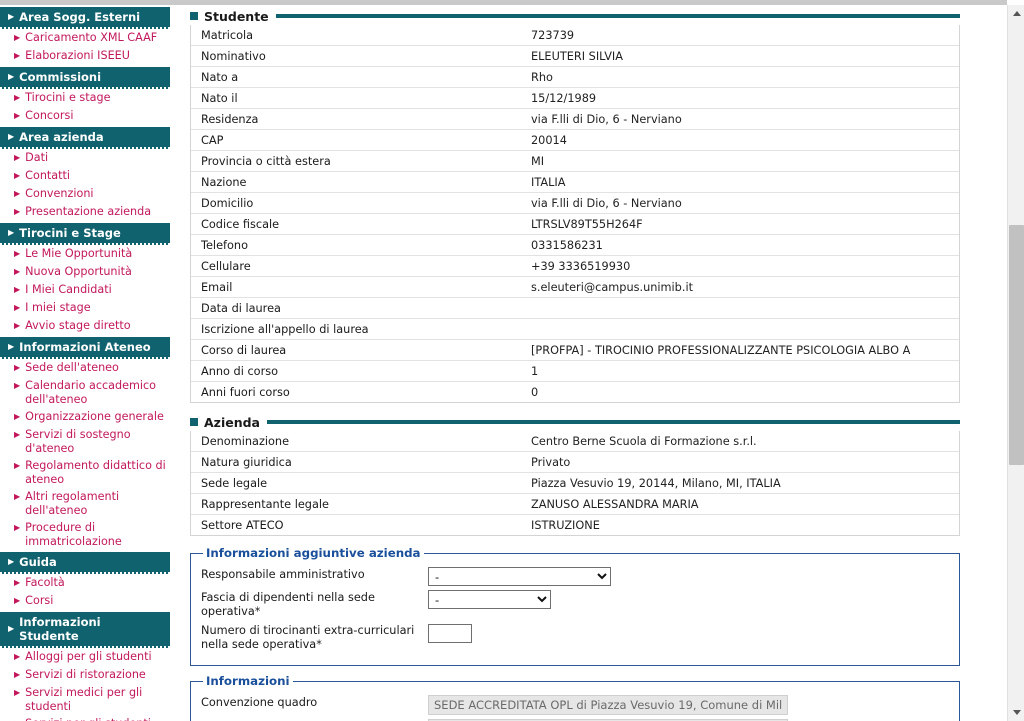 The image size is (1024, 721). Describe the element at coordinates (77, 55) in the screenshot. I see `sidebar-item-label: Elaborazioni ISEEU` at that location.